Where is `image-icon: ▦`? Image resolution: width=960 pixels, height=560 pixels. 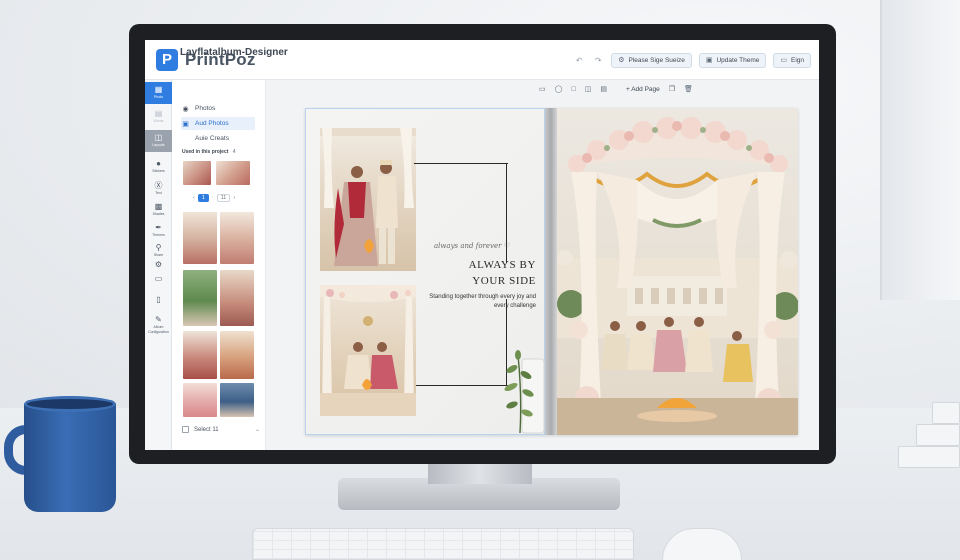
image-icon: ▦ is located at coordinates (158, 89).